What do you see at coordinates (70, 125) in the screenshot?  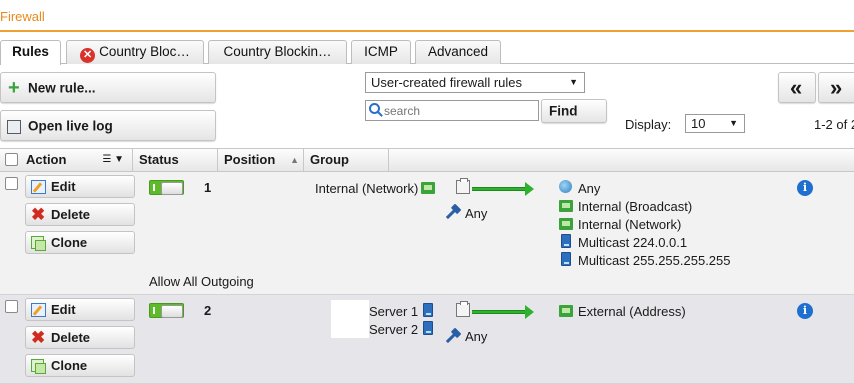 I see `open-live-log-label: Open live log` at bounding box center [70, 125].